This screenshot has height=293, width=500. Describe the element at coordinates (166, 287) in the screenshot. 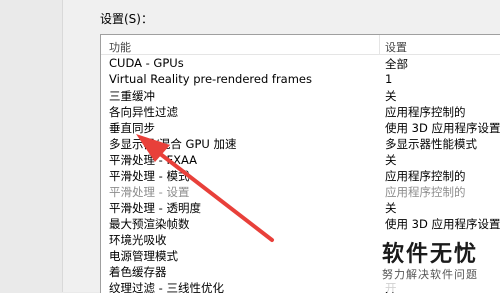

I see `feature-name: 纹理过滤 - 三线性优化` at that location.